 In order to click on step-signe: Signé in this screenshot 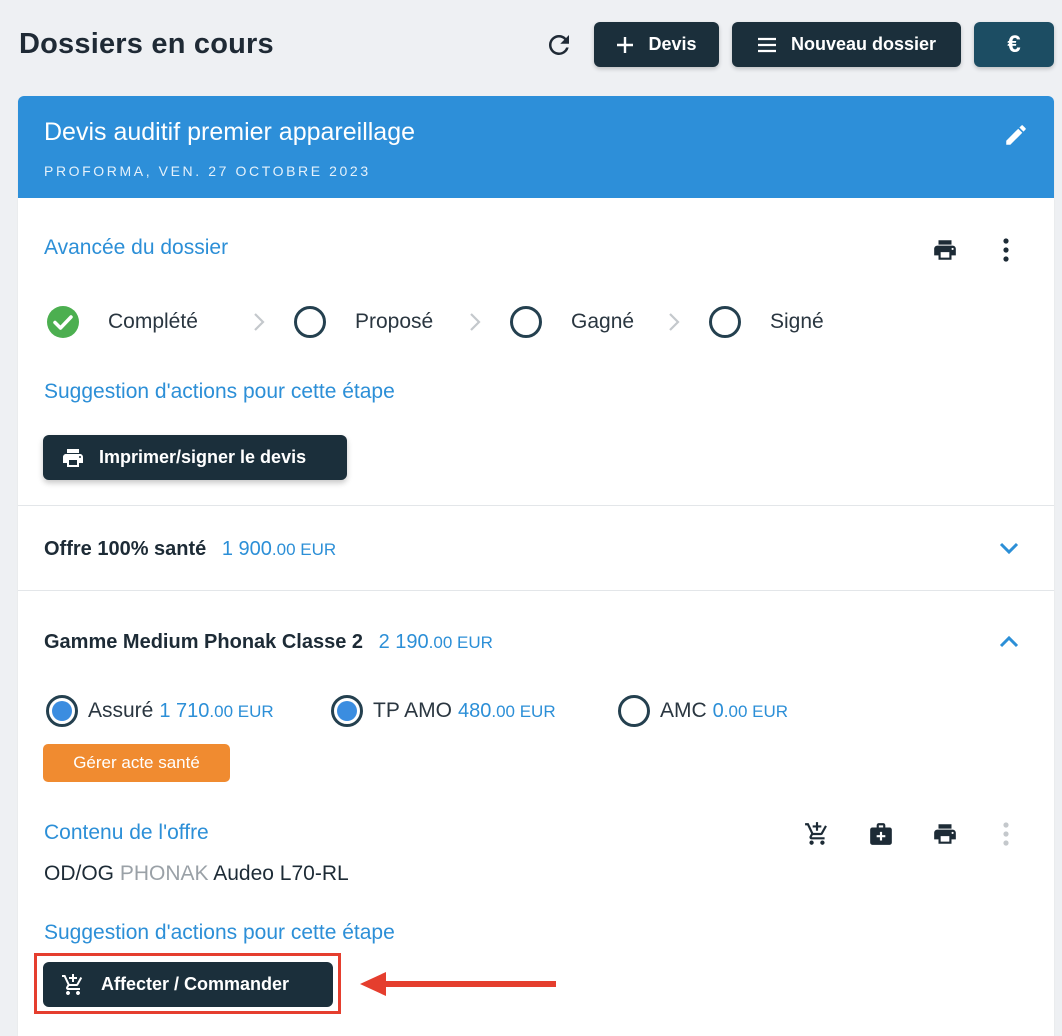, I will do `click(766, 322)`.